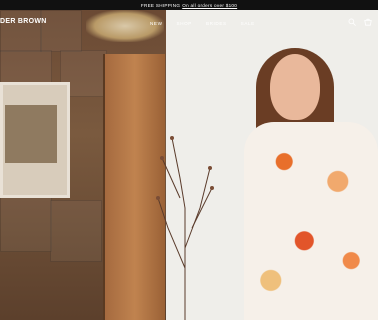  What do you see at coordinates (368, 22) in the screenshot?
I see `cart-icon` at bounding box center [368, 22].